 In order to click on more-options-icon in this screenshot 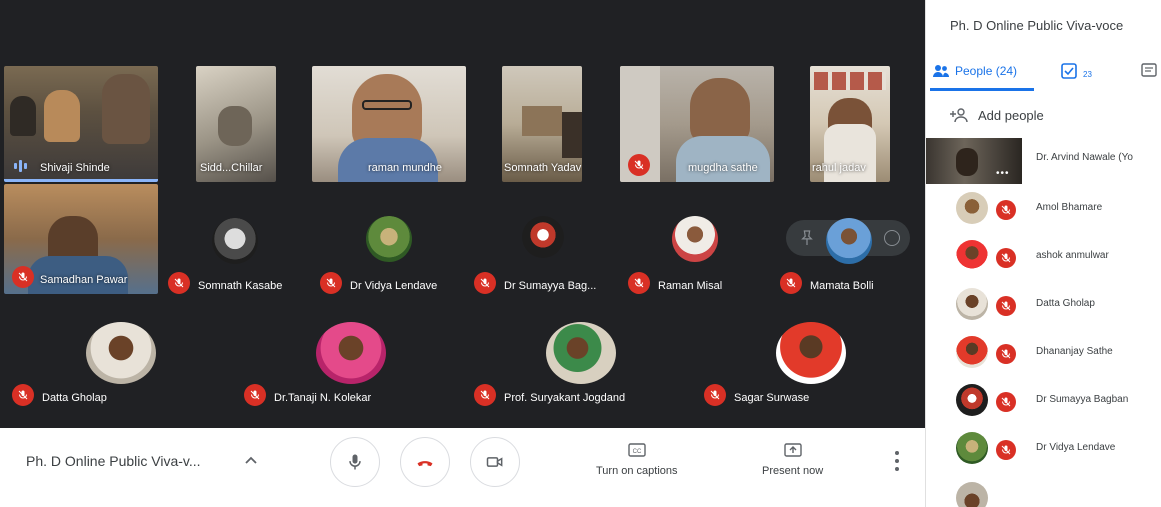, I will do `click(897, 461)`.